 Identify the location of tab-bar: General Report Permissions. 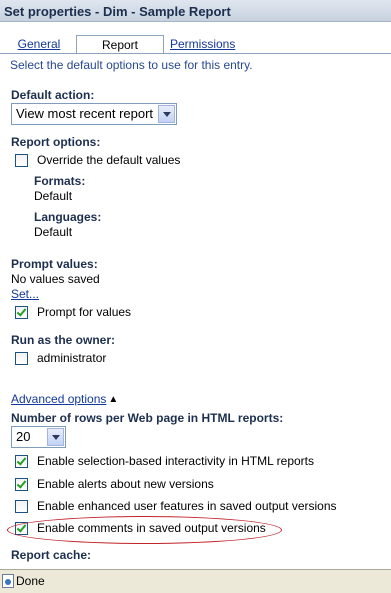
(195, 44).